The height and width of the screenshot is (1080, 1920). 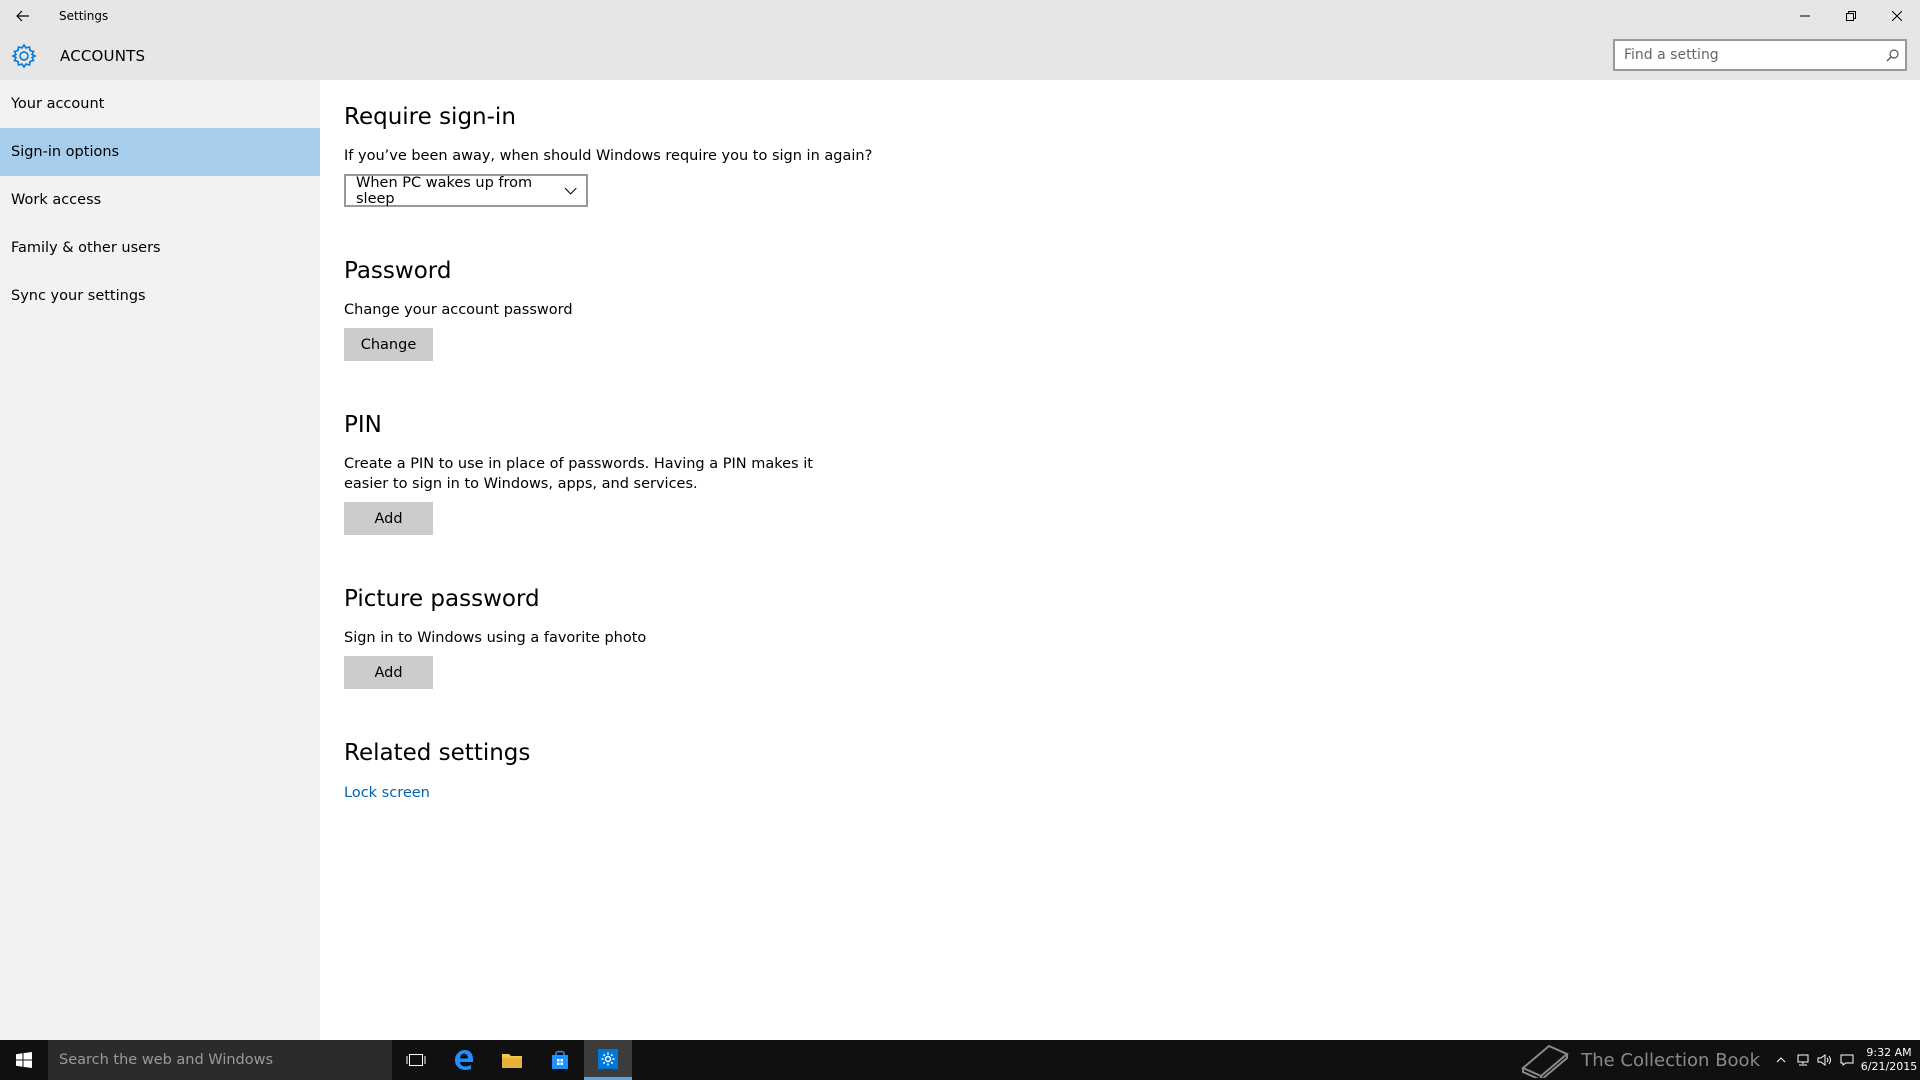 I want to click on volume-button, so click(x=1825, y=1060).